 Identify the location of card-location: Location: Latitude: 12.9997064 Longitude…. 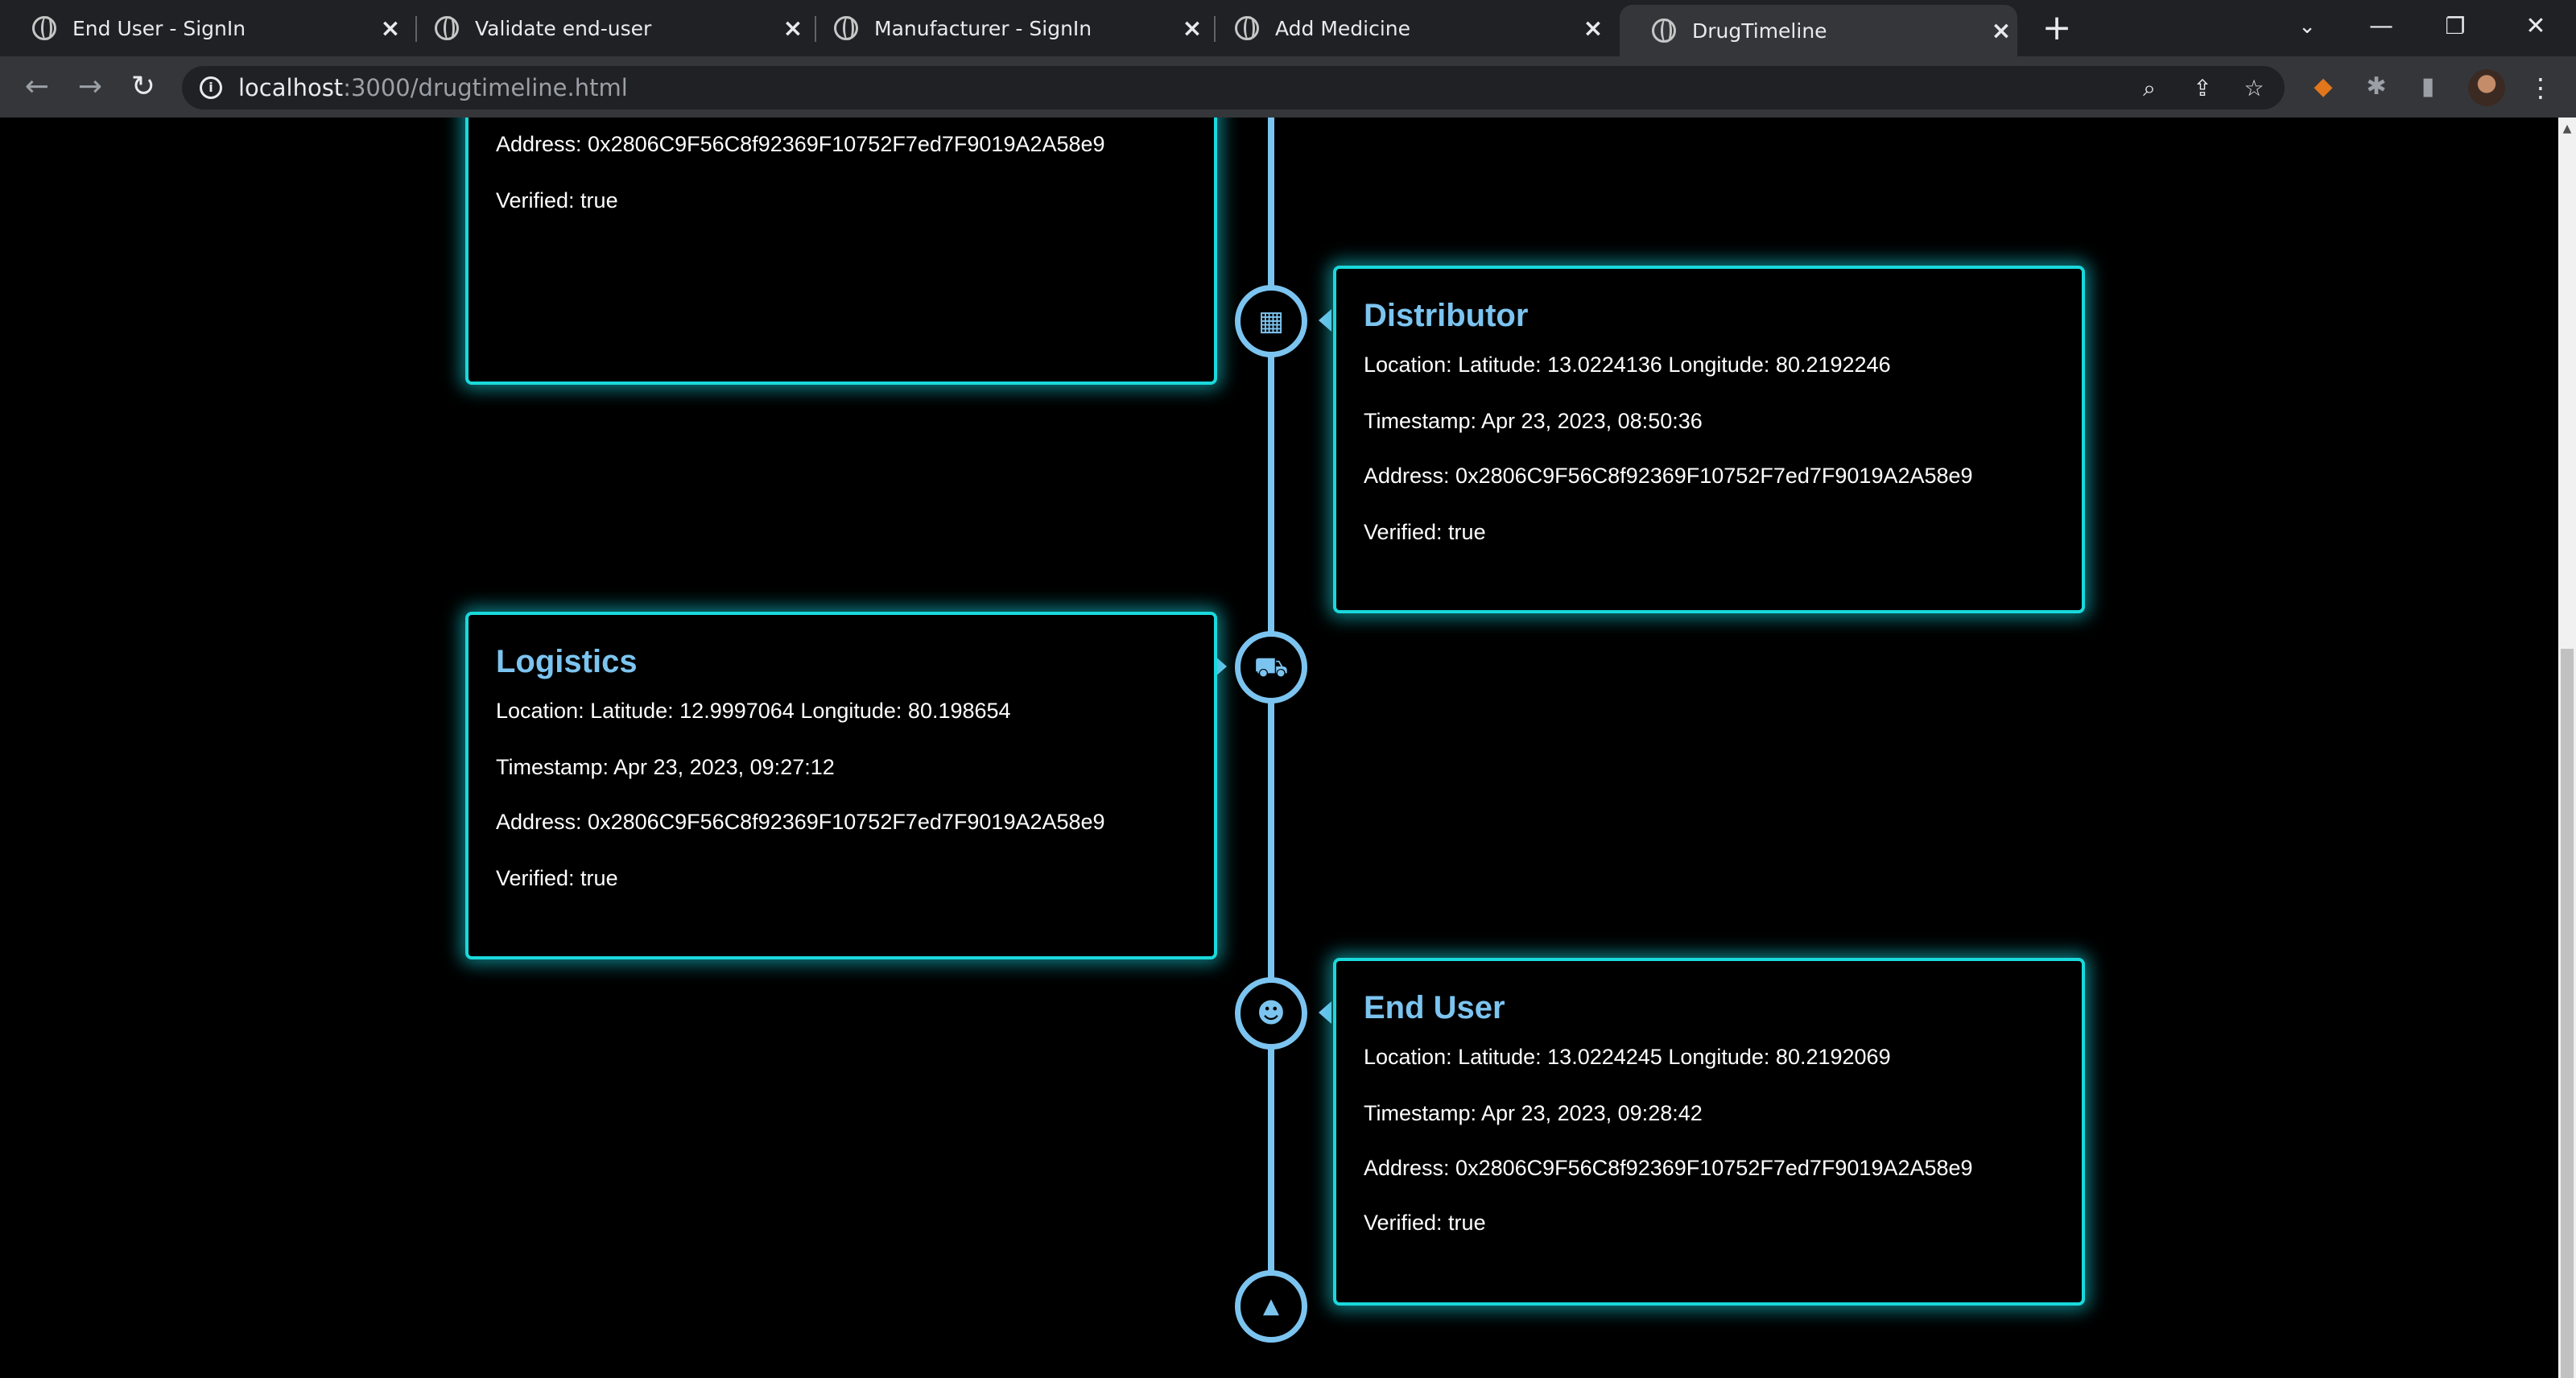
(753, 711).